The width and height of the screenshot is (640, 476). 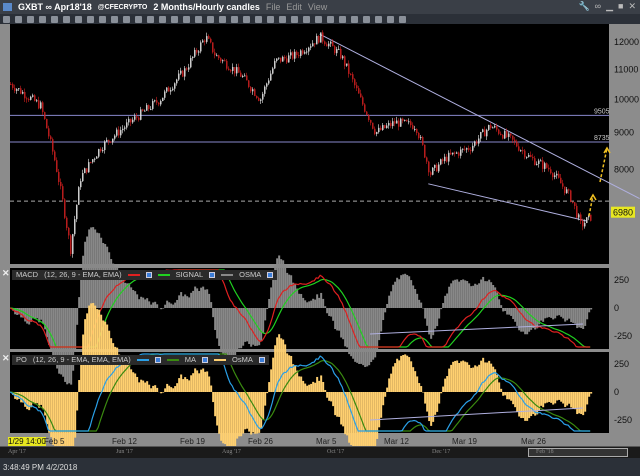 I want to click on po-checkbox, so click(x=157, y=360).